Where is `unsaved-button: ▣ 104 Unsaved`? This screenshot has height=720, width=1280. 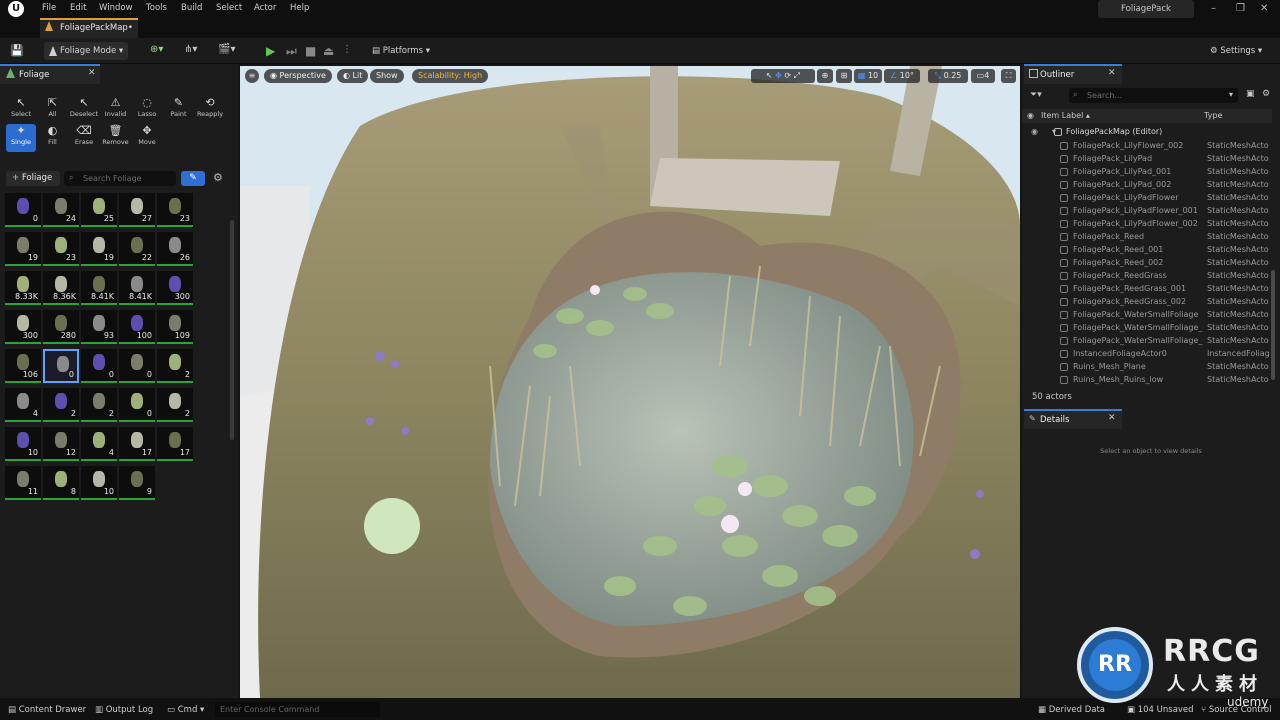 unsaved-button: ▣ 104 Unsaved is located at coordinates (1160, 710).